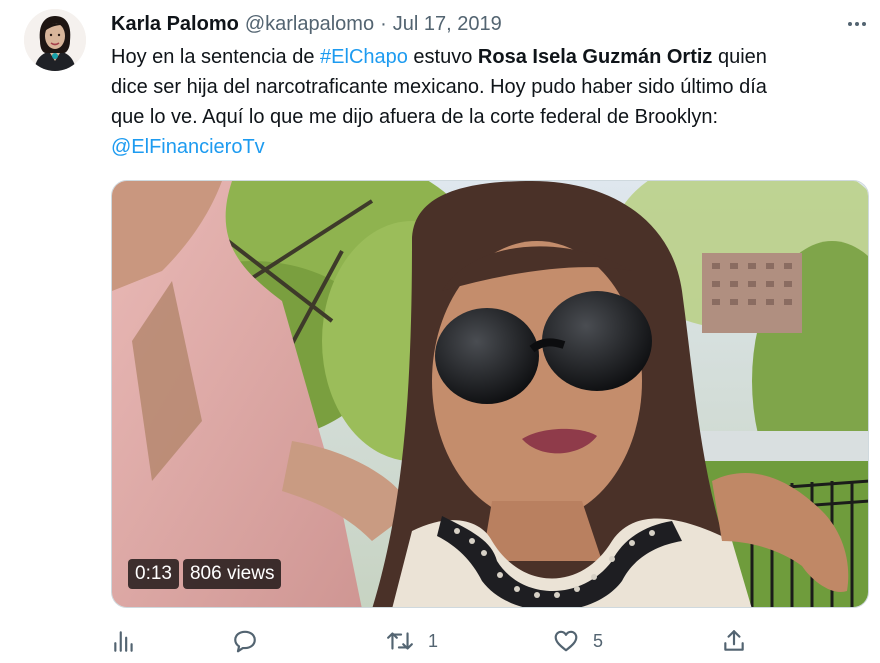  I want to click on more-dots-icon, so click(857, 24).